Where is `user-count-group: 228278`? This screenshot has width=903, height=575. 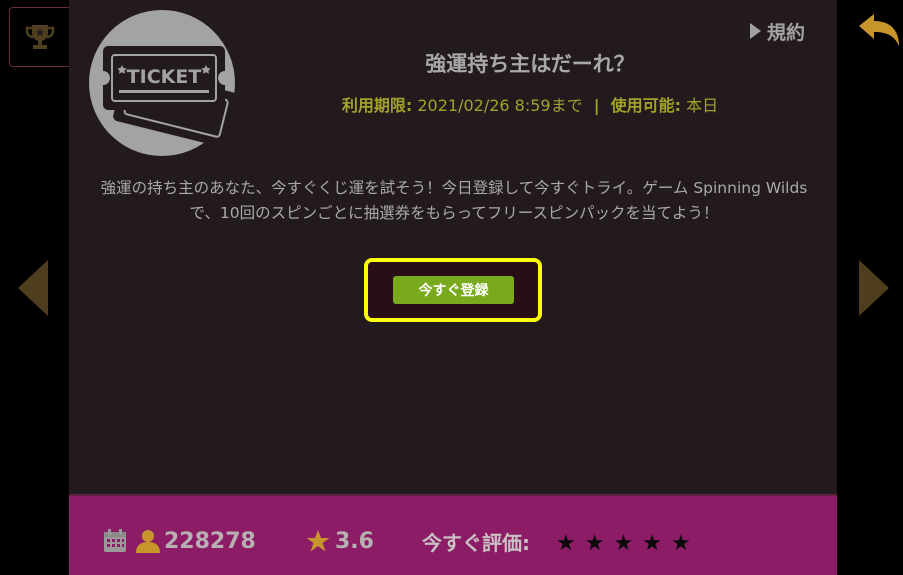
user-count-group: 228278 is located at coordinates (179, 541).